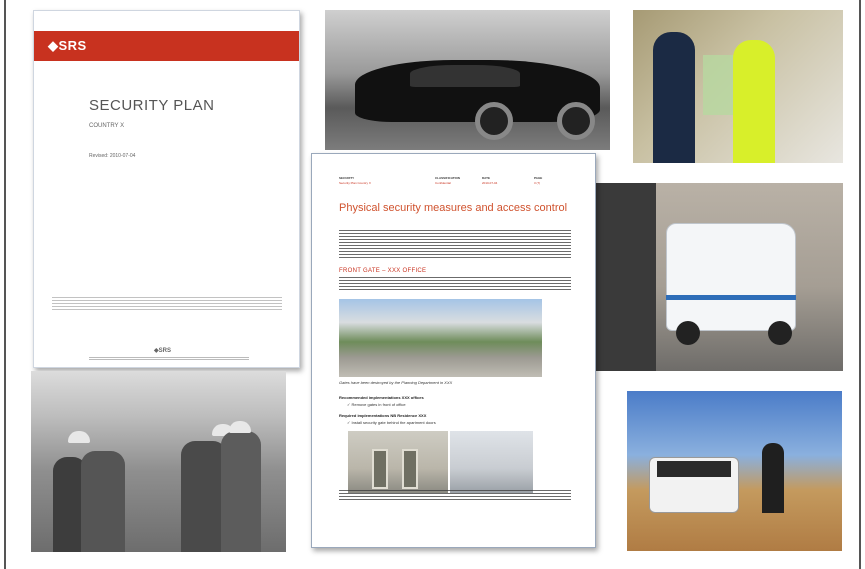 The width and height of the screenshot is (865, 569). I want to click on meta-column: PAGE 3 (7), so click(538, 181).